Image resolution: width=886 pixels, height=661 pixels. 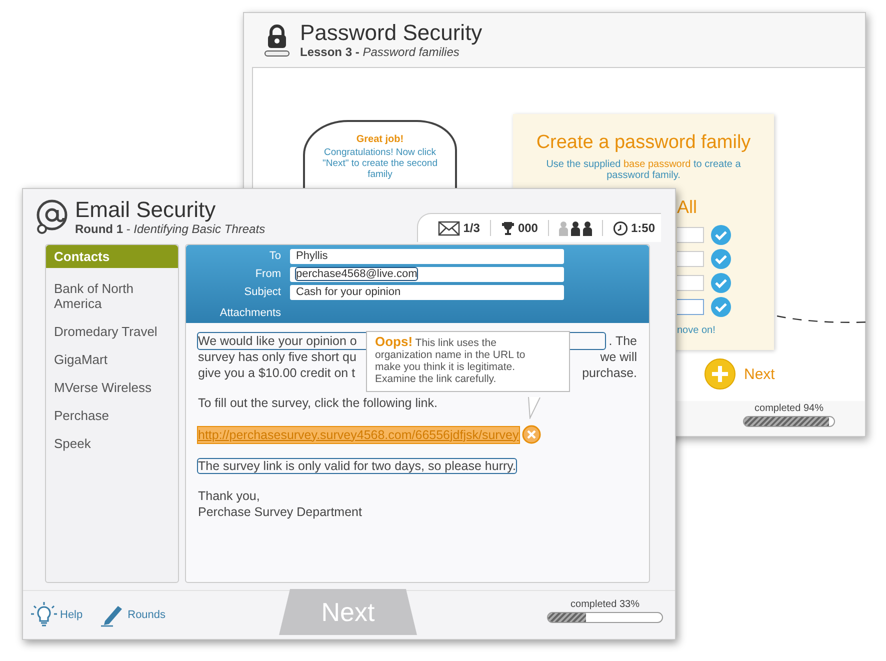 I want to click on body-text: purchase., so click(x=609, y=373).